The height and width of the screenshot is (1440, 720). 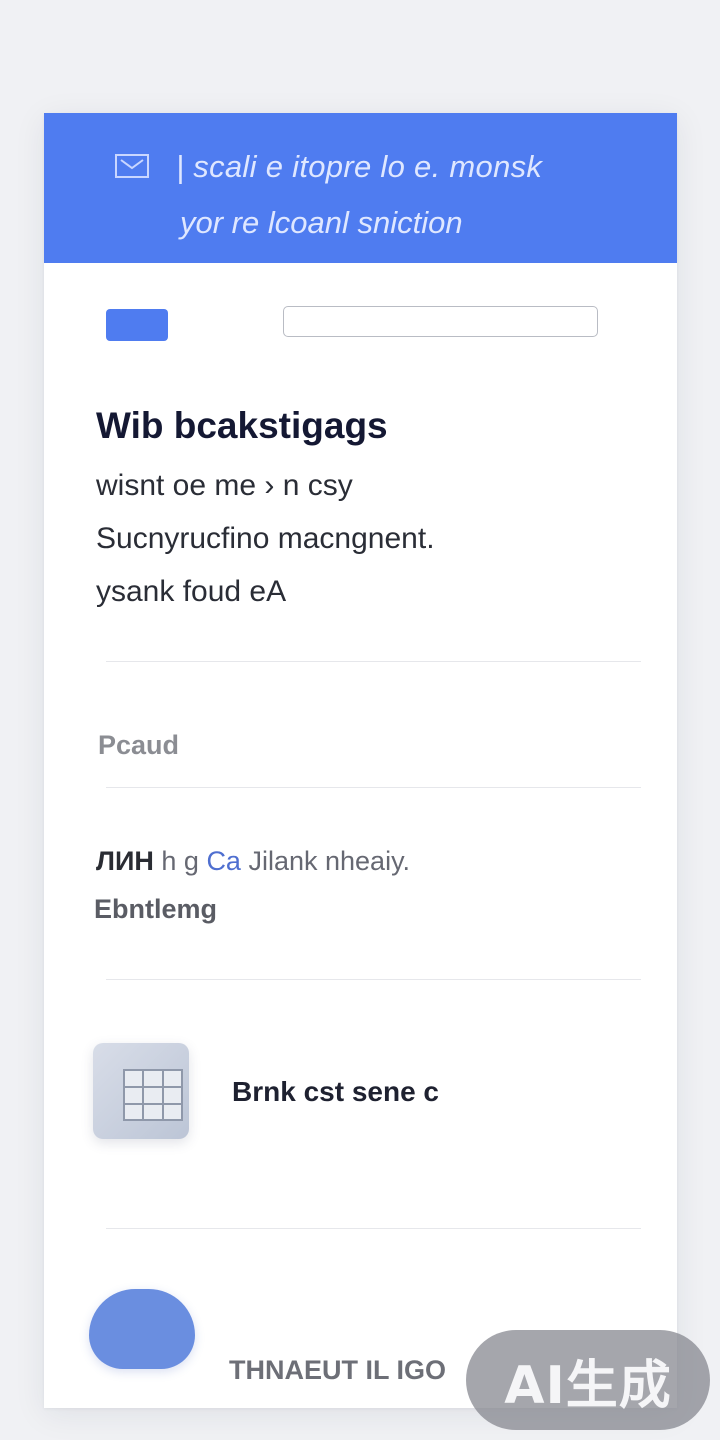 What do you see at coordinates (224, 485) in the screenshot?
I see `description-line-1: wisnt oe me › n csy` at bounding box center [224, 485].